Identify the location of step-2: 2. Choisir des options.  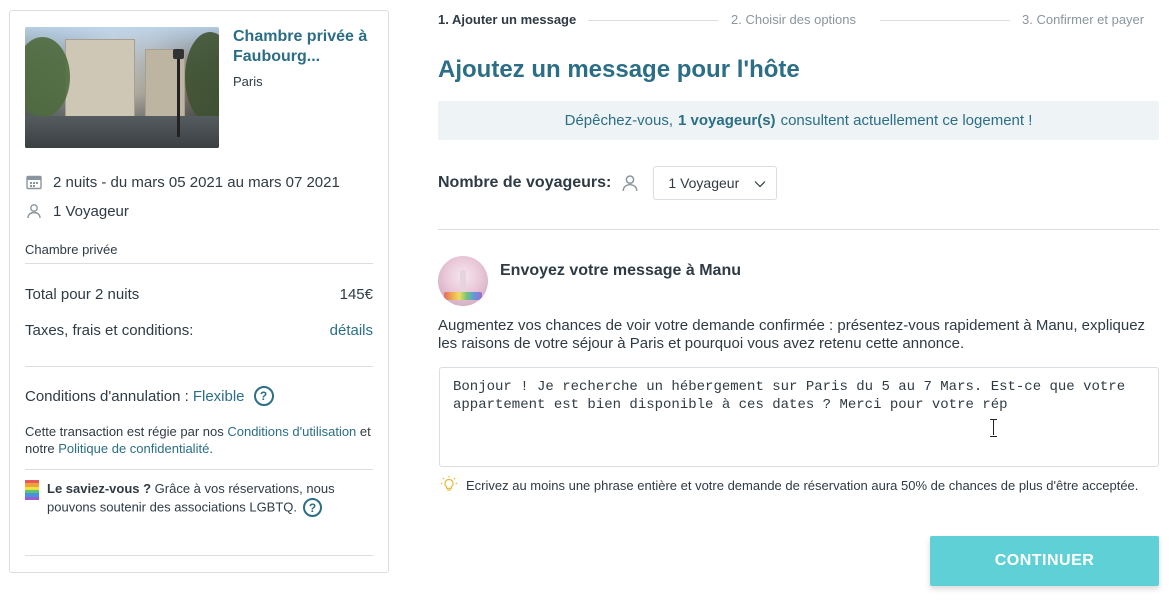
(794, 19).